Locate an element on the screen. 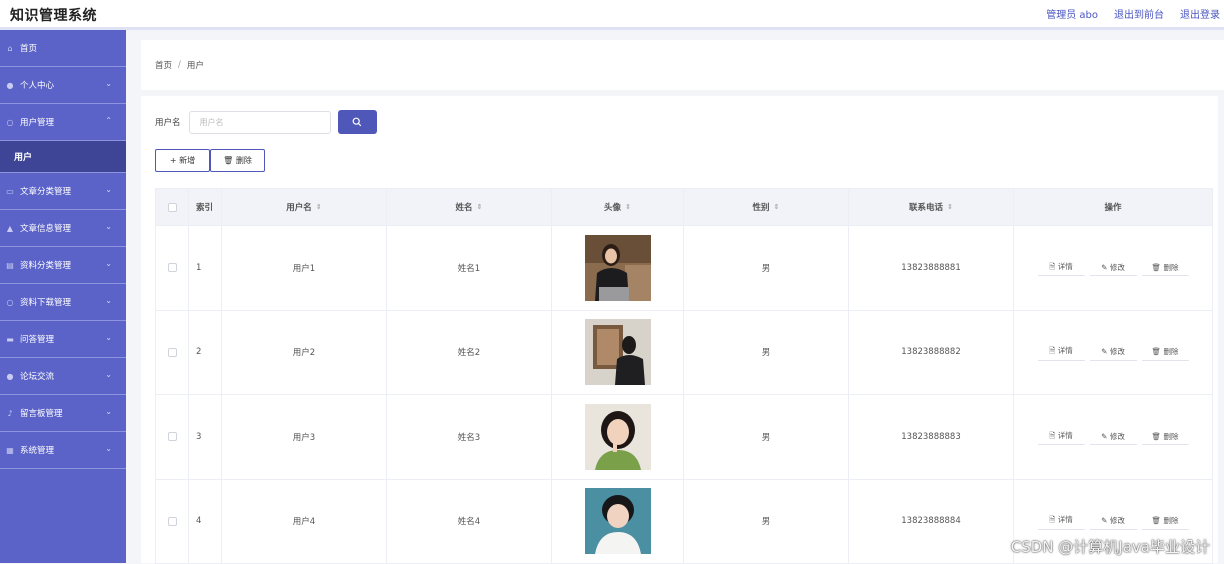 The height and width of the screenshot is (564, 1224). sidebar-item-material-category: ▤ 资料分类管理 ⌄ is located at coordinates (63, 265).